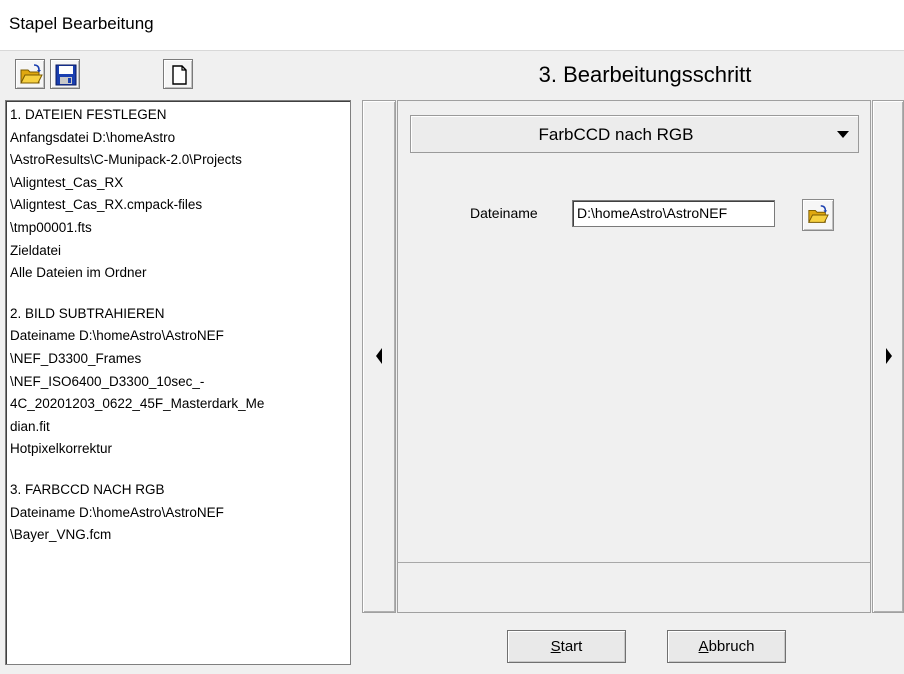 This screenshot has height=674, width=904. Describe the element at coordinates (137, 404) in the screenshot. I see `summary-line: 4C_20201203_0622_45F_Masterdark_Me` at that location.